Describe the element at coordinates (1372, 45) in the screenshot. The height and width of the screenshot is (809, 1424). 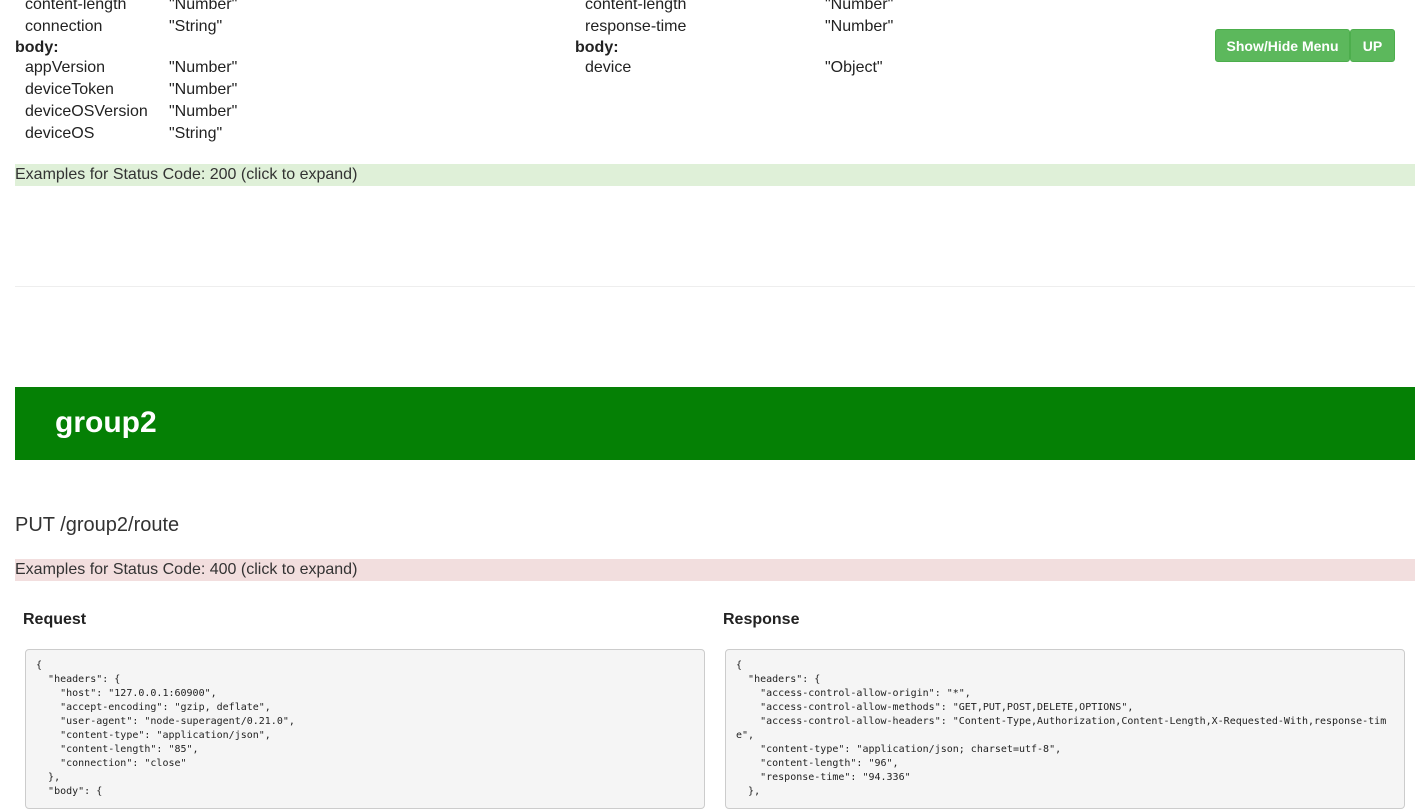
I see `up-button: UP` at that location.